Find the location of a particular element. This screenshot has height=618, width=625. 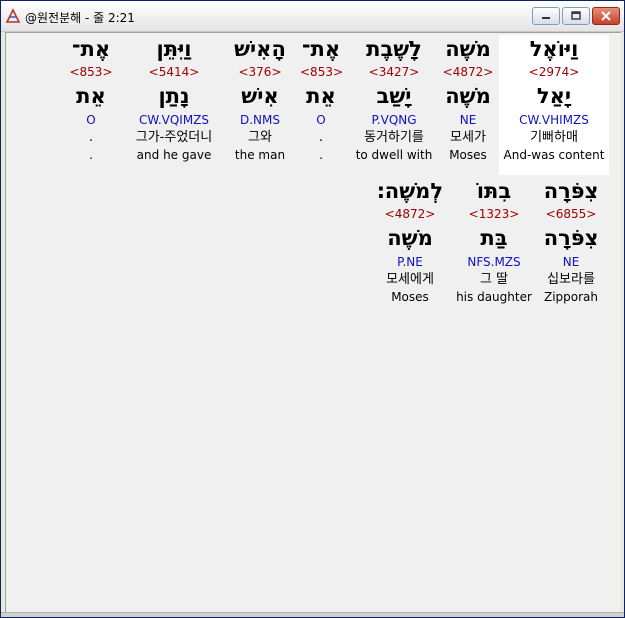

morphology-code: NFS.MZS is located at coordinates (494, 262).